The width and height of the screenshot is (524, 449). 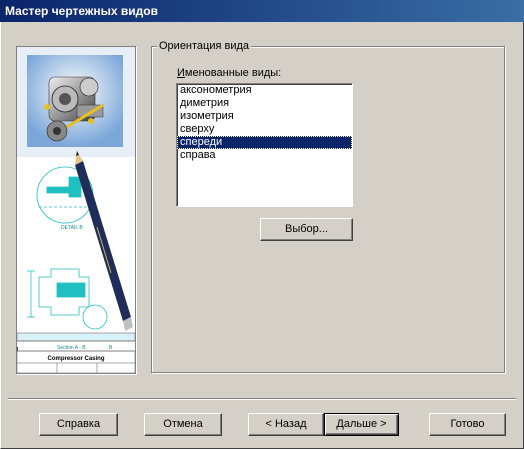 What do you see at coordinates (264, 90) in the screenshot?
I see `view-list-item: аксонометрия` at bounding box center [264, 90].